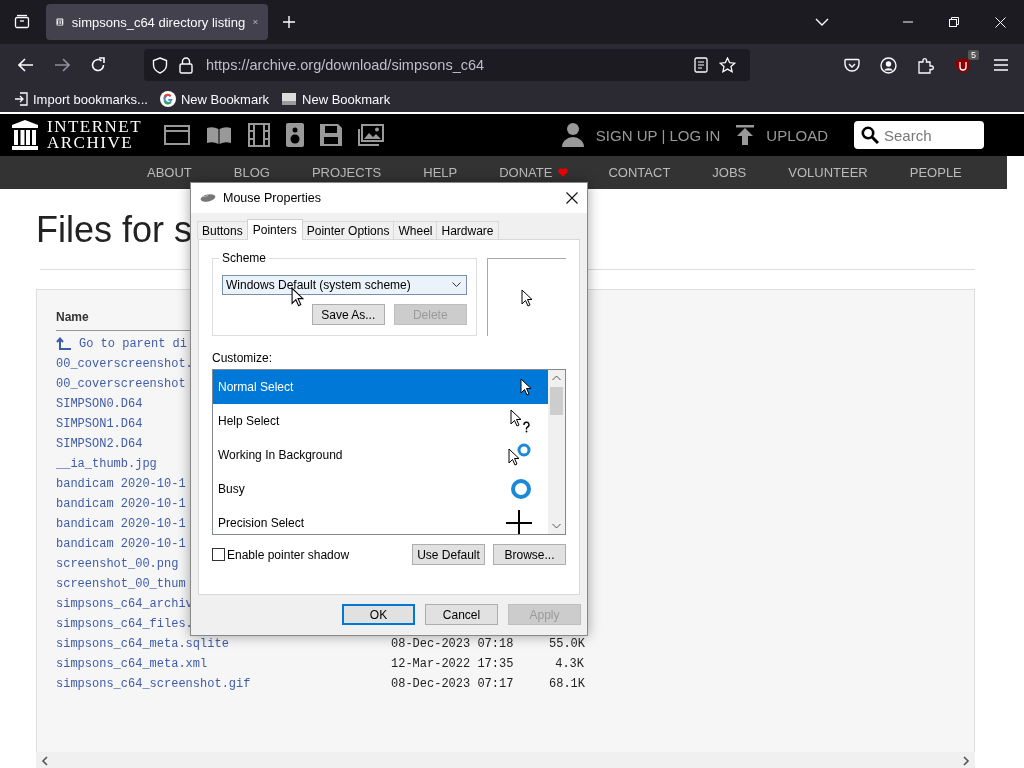  What do you see at coordinates (380, 421) in the screenshot?
I see `pointer-list-item: Help Select` at bounding box center [380, 421].